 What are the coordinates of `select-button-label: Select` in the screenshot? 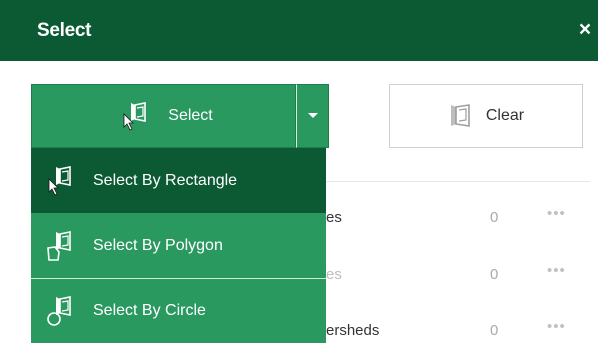 It's located at (190, 115).